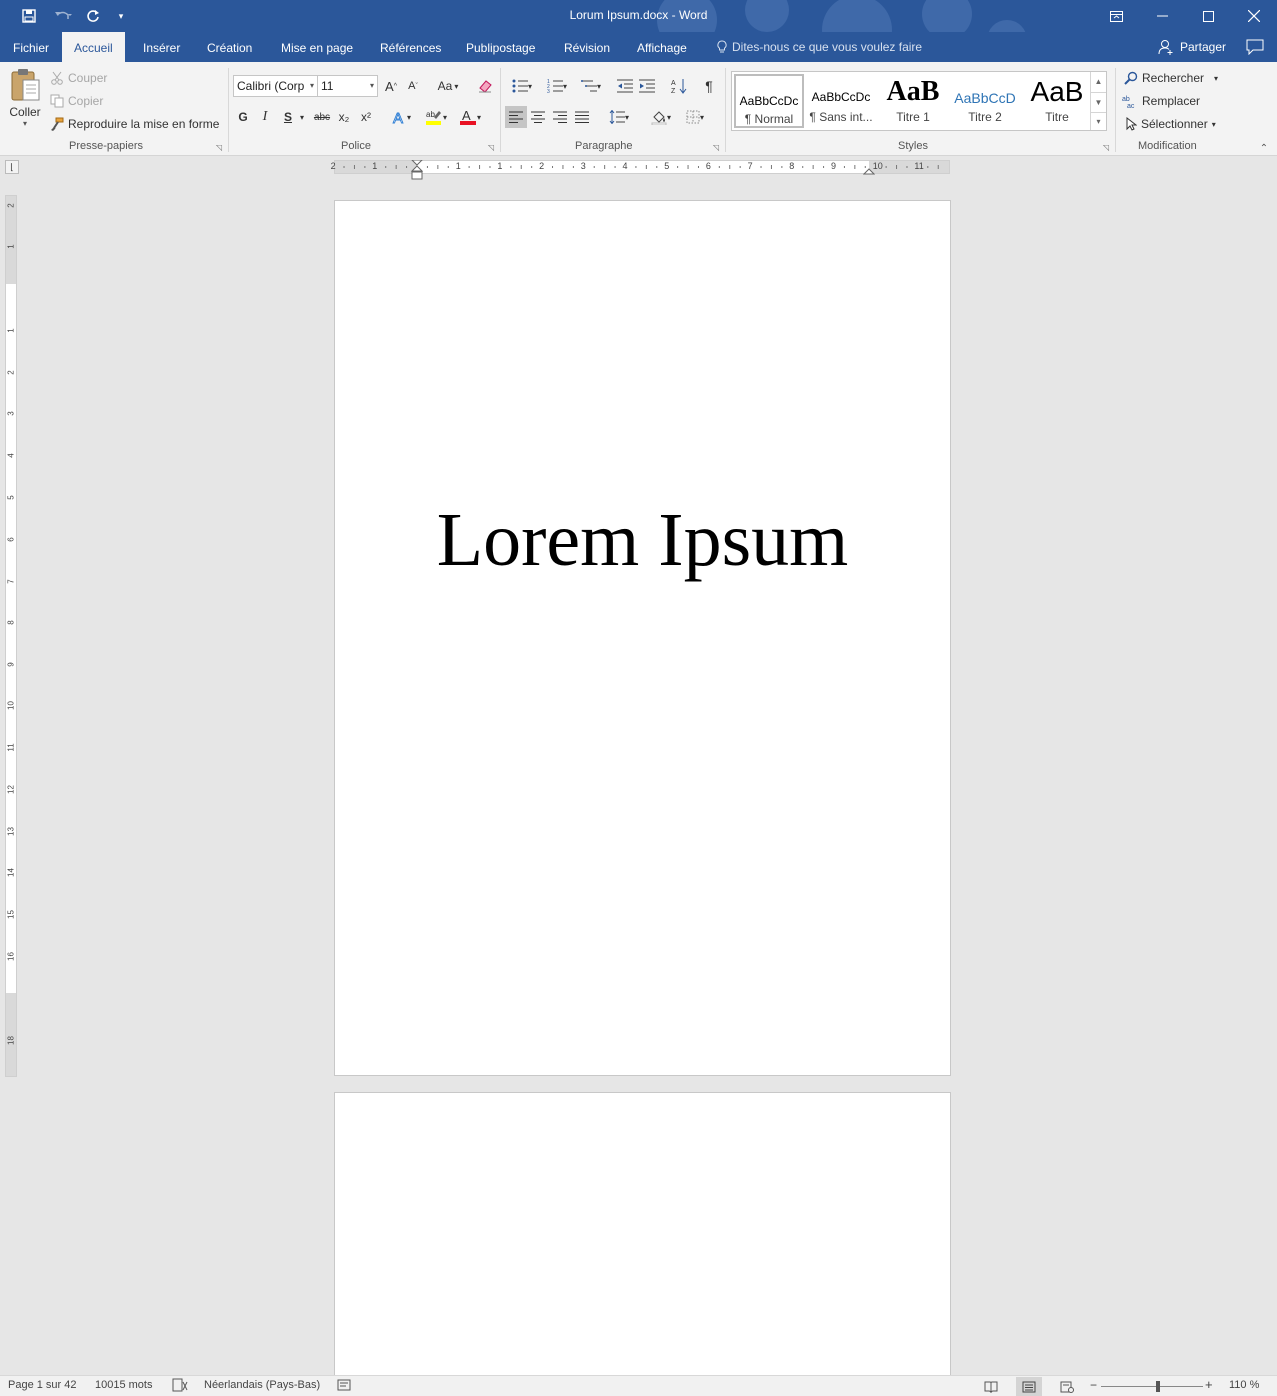  Describe the element at coordinates (93, 47) in the screenshot. I see `tab-accueil: Accueil` at that location.